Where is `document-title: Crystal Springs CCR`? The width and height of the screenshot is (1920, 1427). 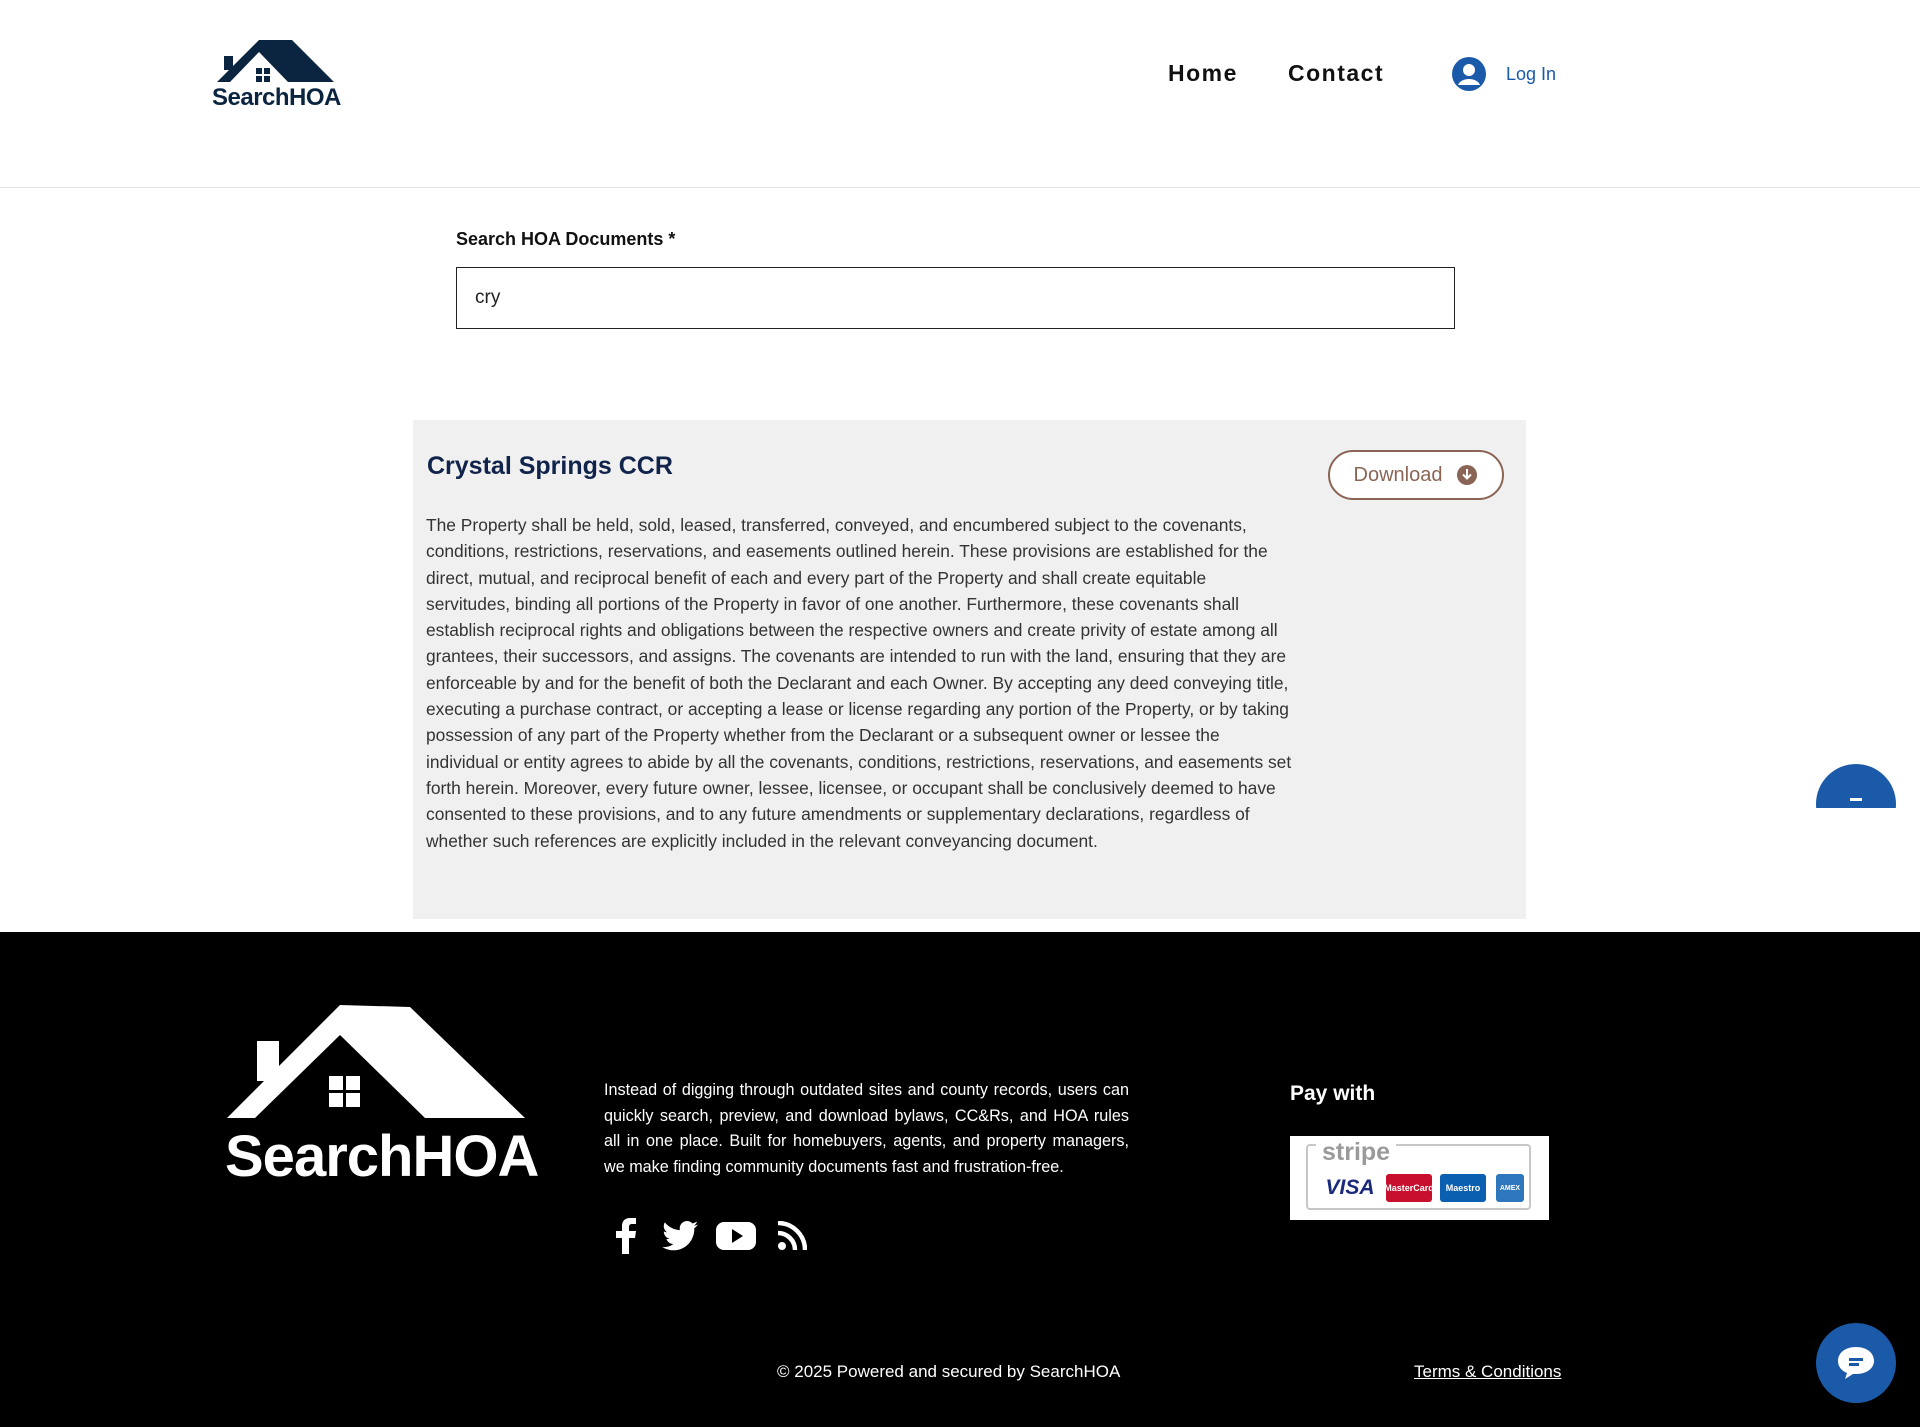 document-title: Crystal Springs CCR is located at coordinates (550, 466).